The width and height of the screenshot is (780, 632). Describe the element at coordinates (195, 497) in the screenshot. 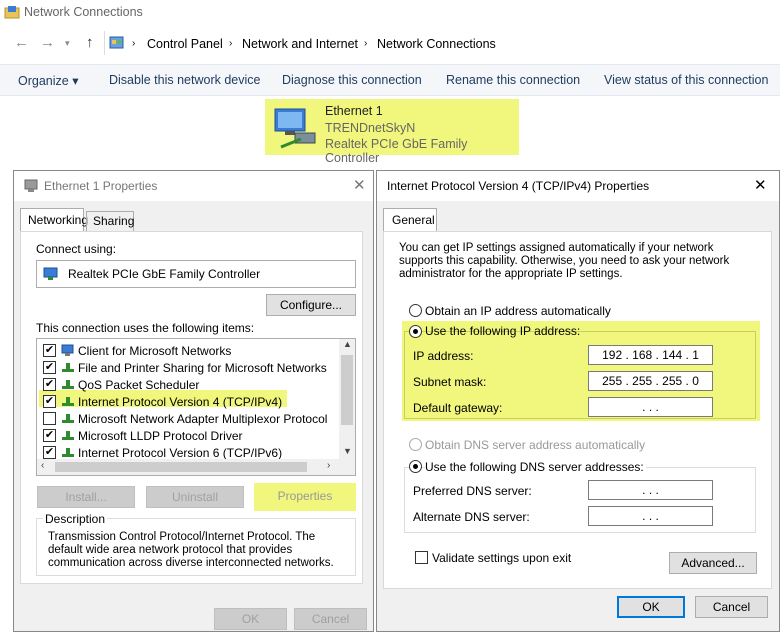

I see `uninstall-button: Uninstall` at that location.